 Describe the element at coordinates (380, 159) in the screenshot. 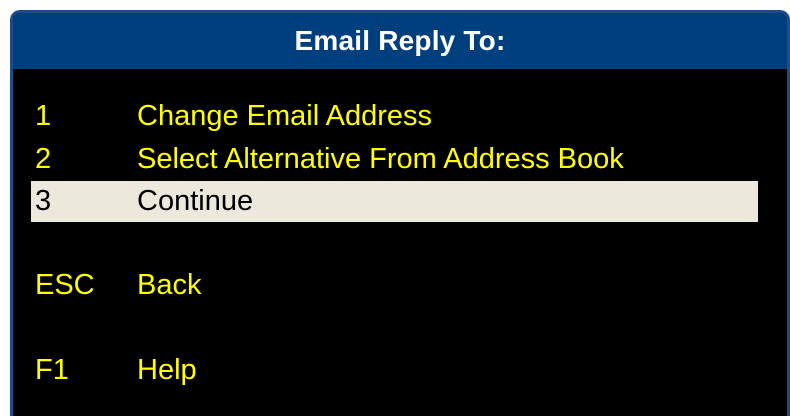

I see `menu-item-label: Select Alternative From Address Book` at that location.